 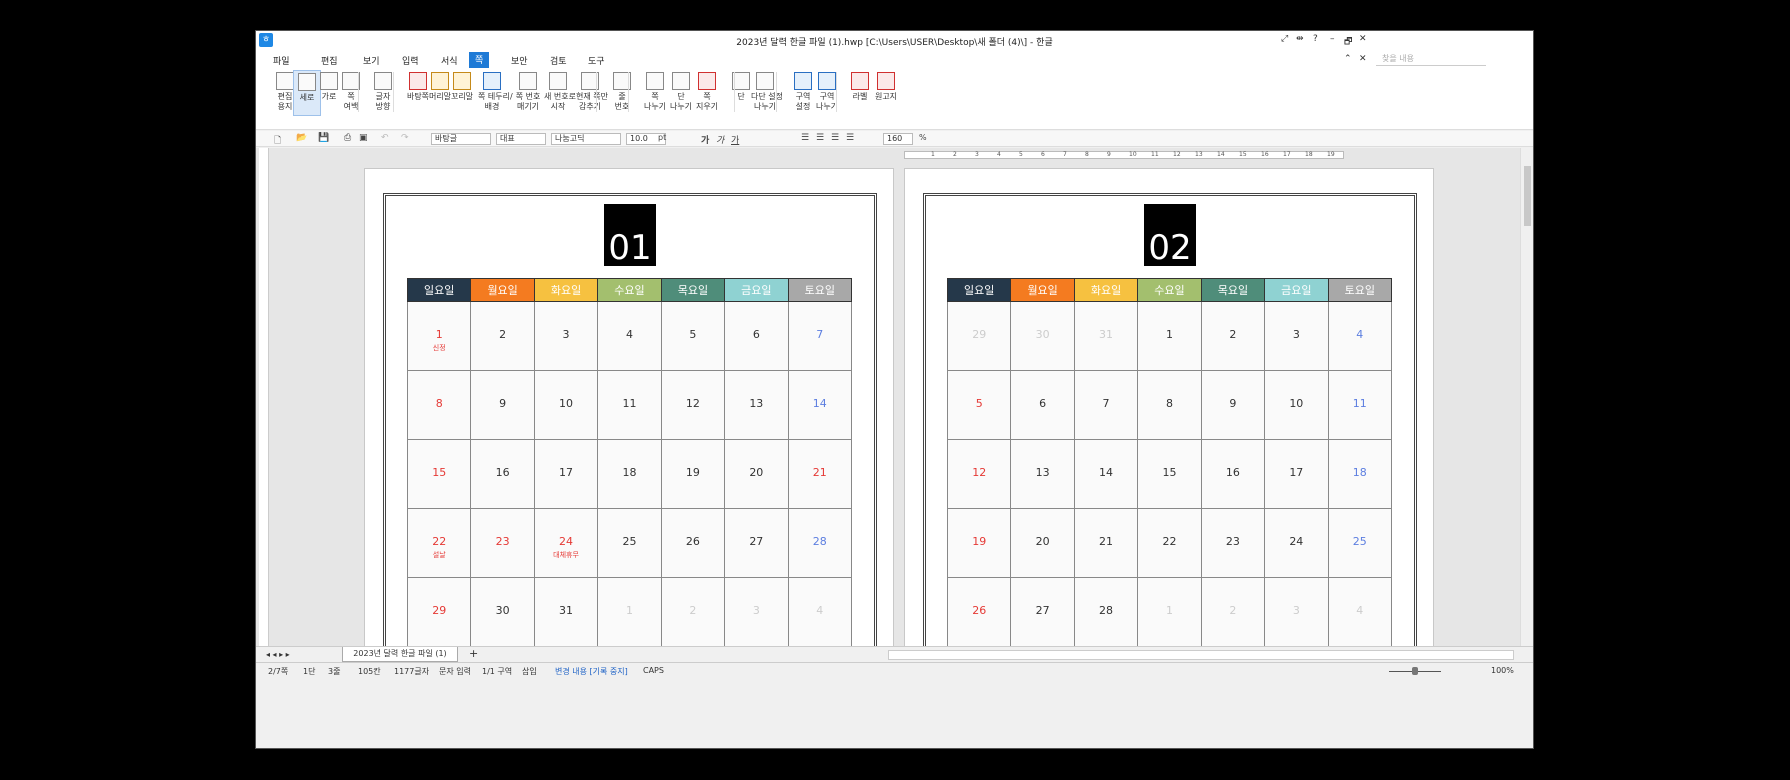 I want to click on redo-icon: ↷, so click(x=405, y=138).